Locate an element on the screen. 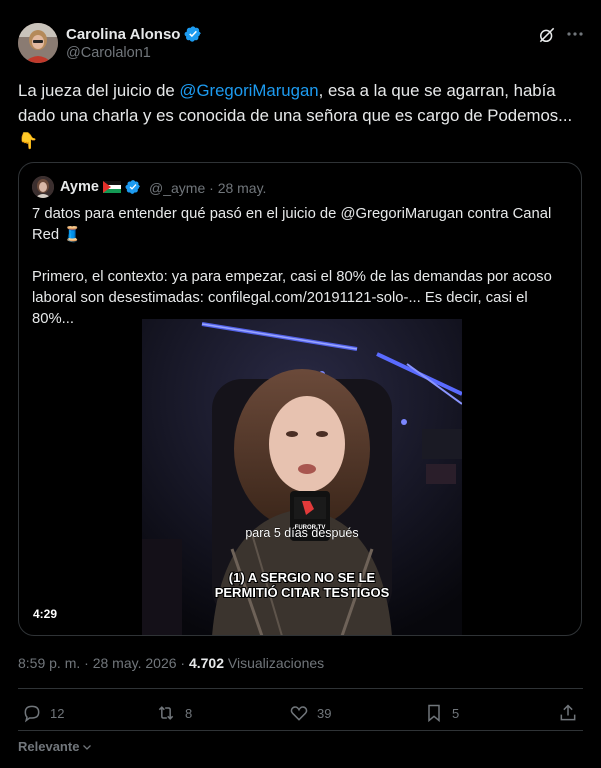  like-count: 39 is located at coordinates (324, 713).